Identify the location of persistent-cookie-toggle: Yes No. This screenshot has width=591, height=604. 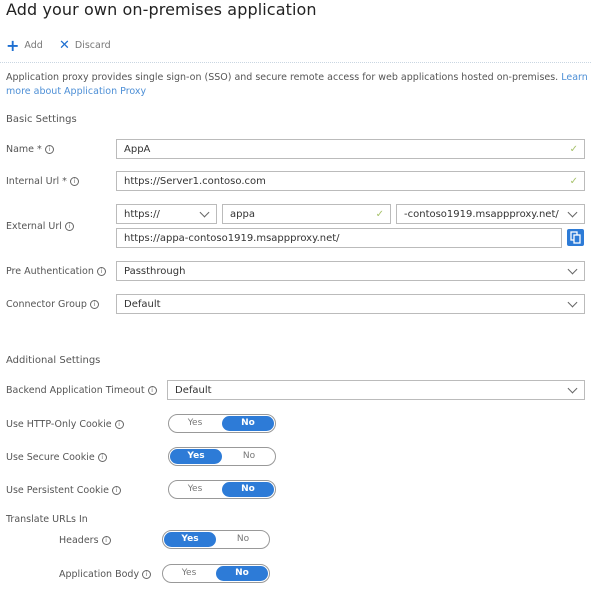
(222, 489).